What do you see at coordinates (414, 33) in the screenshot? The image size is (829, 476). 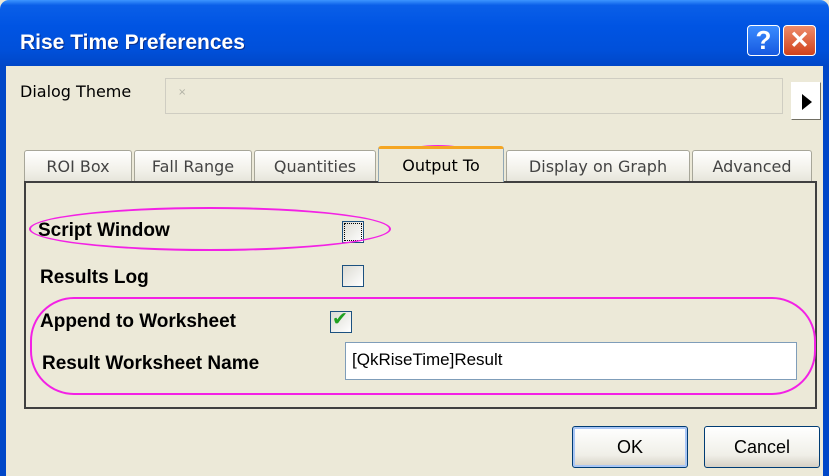 I see `title-bar: Rise Time Preferences ? ✕` at bounding box center [414, 33].